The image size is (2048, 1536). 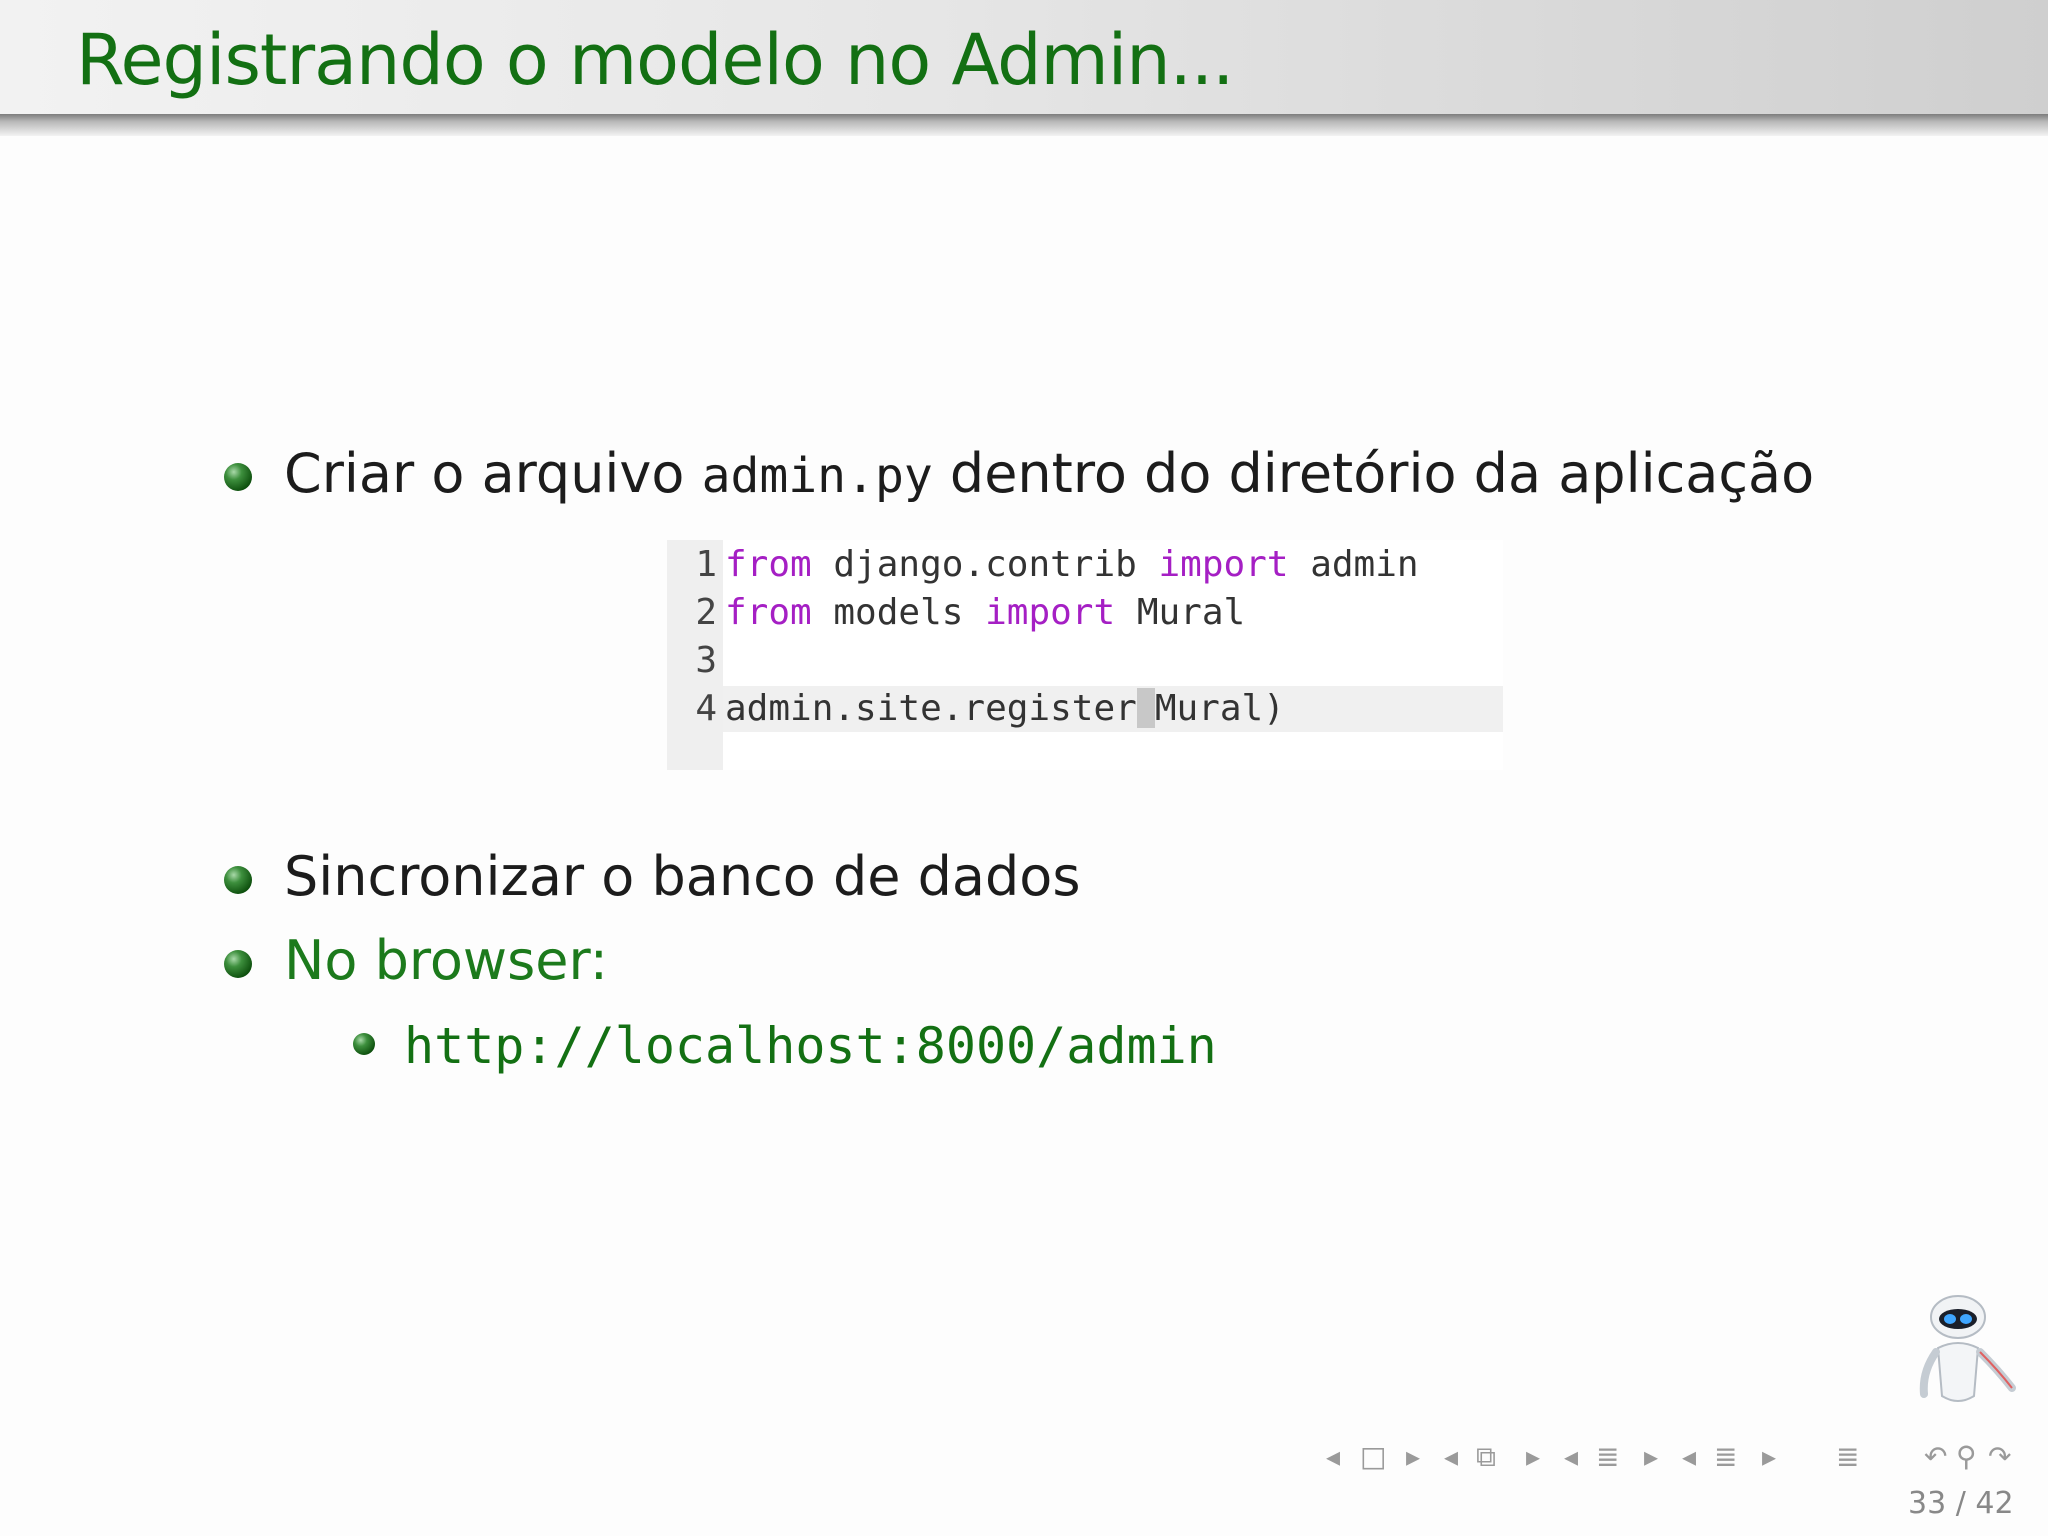 What do you see at coordinates (493, 473) in the screenshot?
I see `bullet-text-before: Criar o arquivo` at bounding box center [493, 473].